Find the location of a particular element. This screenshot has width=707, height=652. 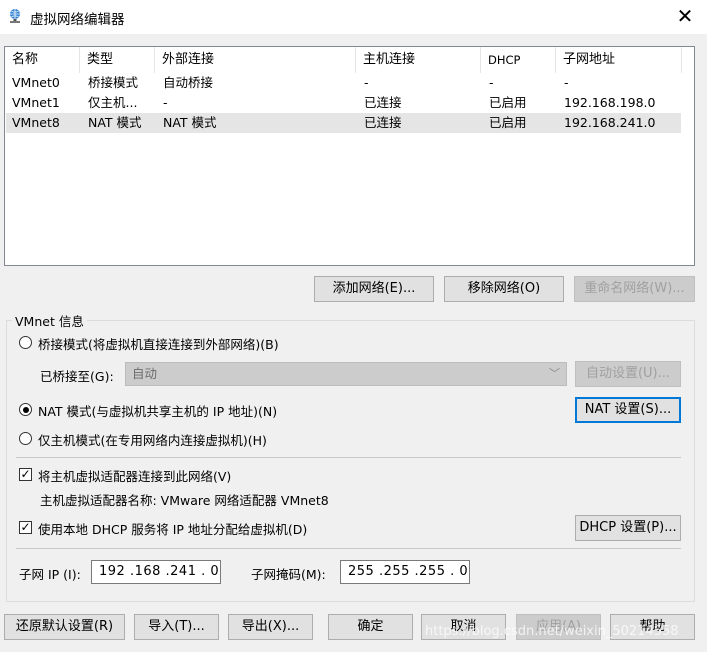

host-only-radio is located at coordinates (25, 438).